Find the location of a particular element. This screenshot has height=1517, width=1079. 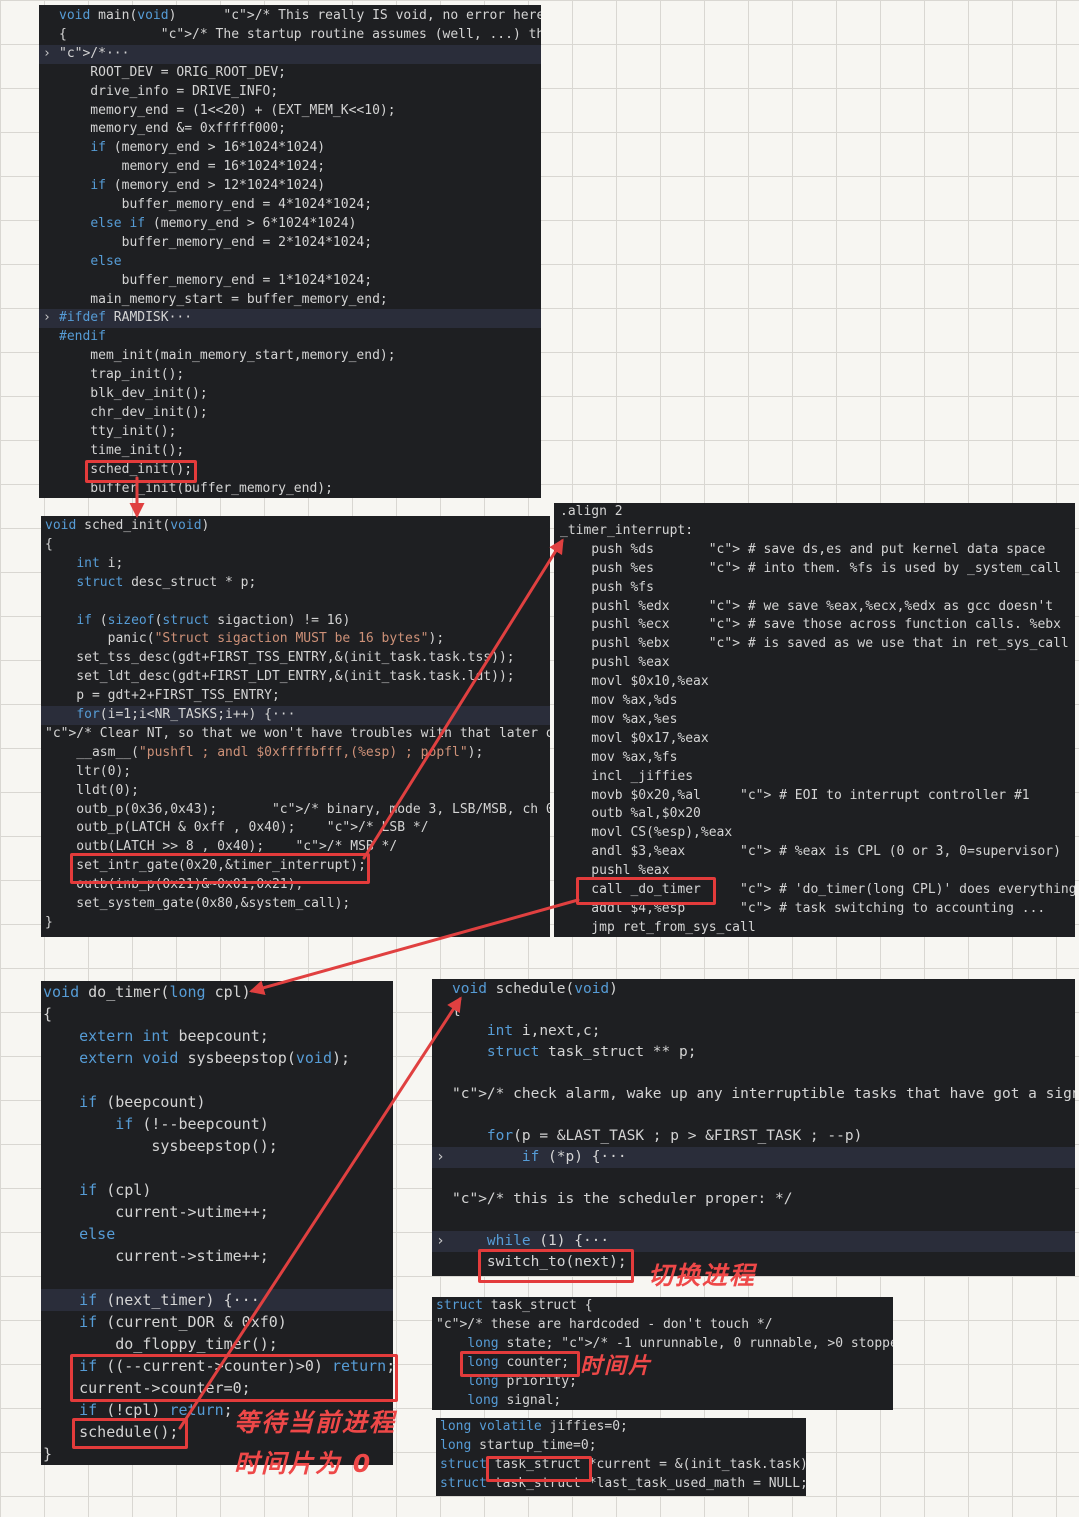

wait-annotation-line1: 等待当前进程 is located at coordinates (315, 1422).